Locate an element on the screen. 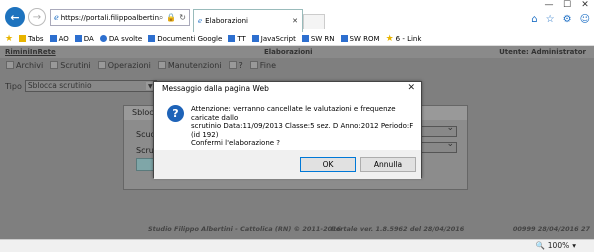  footer-right: 00999 28/04/2016 27 is located at coordinates (551, 229).